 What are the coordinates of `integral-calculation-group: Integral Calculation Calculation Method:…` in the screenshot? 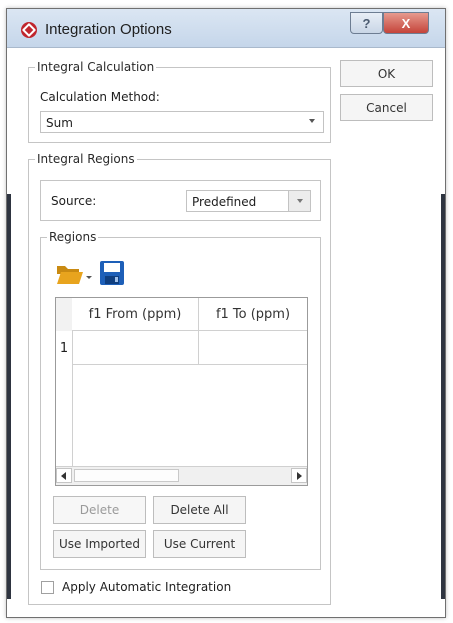 It's located at (179, 101).